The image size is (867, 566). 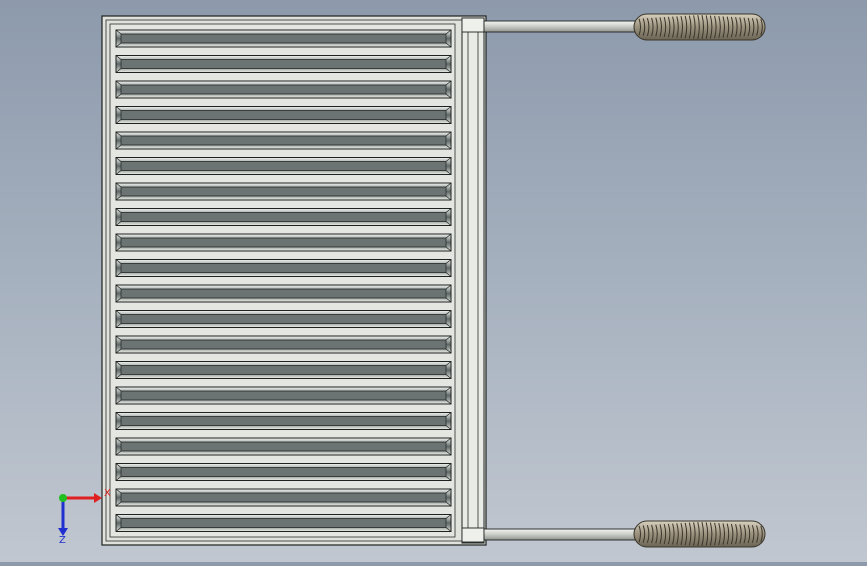 I want to click on side-bar, so click(x=473, y=280).